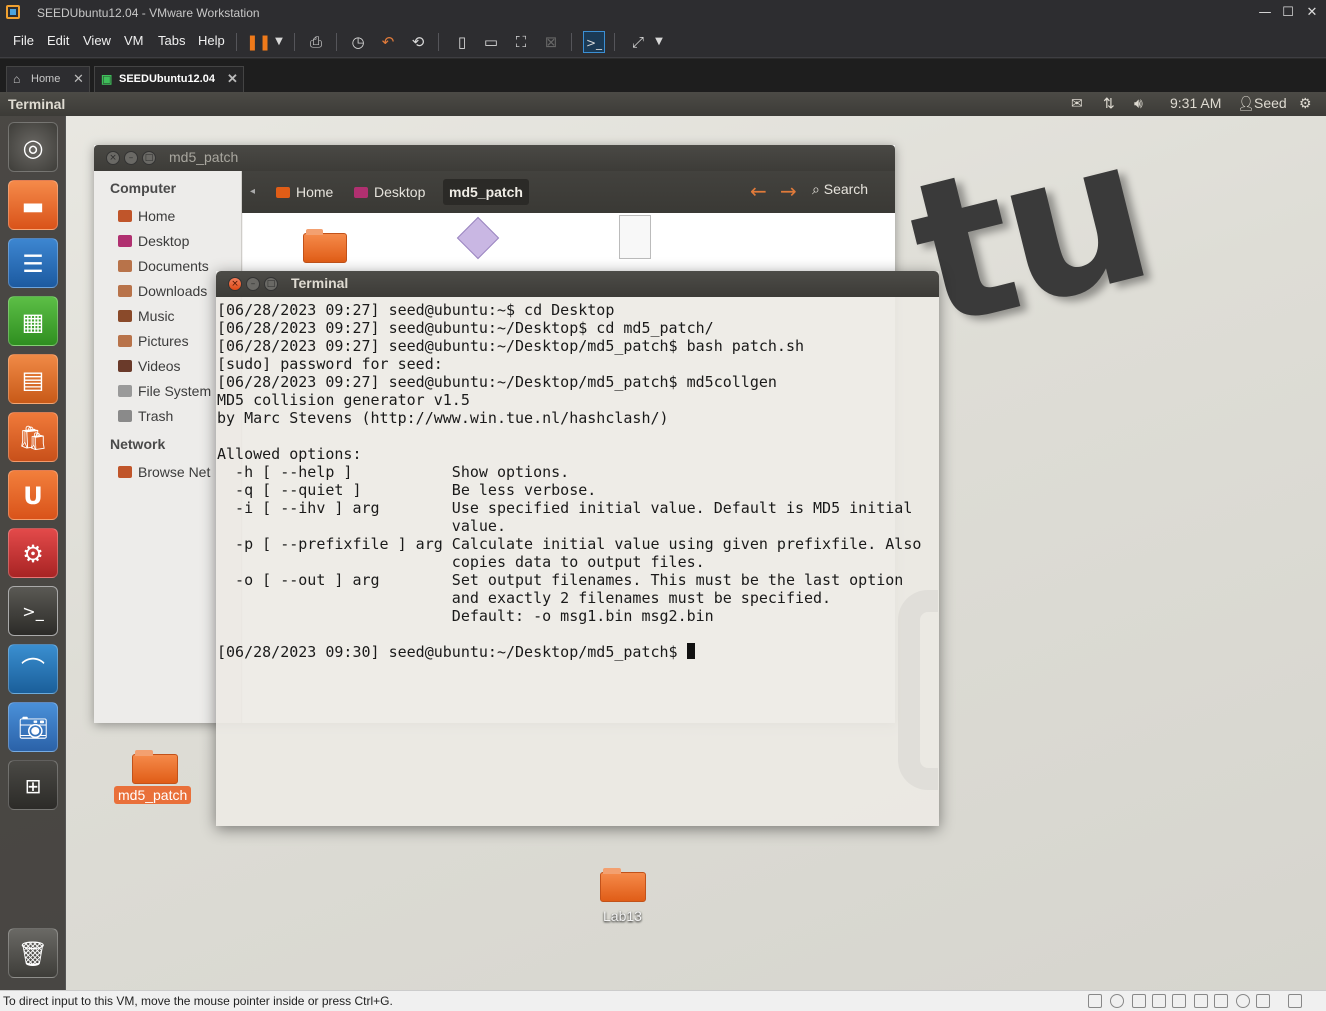 The height and width of the screenshot is (1011, 1326). I want to click on terminal-titlebar: × – □ Terminal, so click(577, 284).